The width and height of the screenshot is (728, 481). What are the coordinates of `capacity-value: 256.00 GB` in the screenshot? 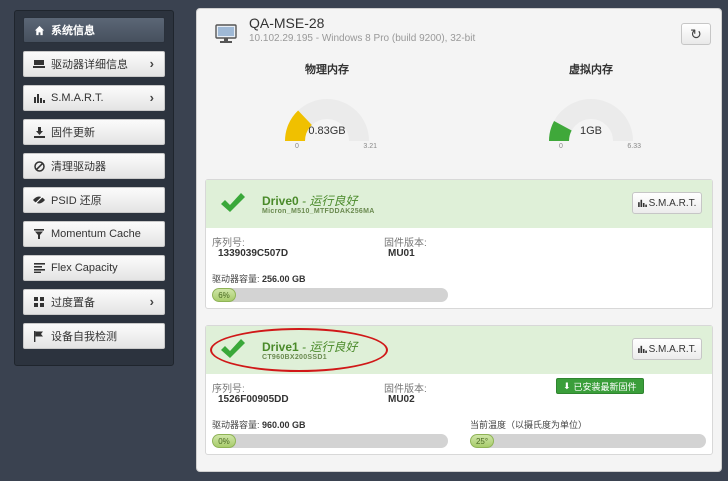 It's located at (284, 279).